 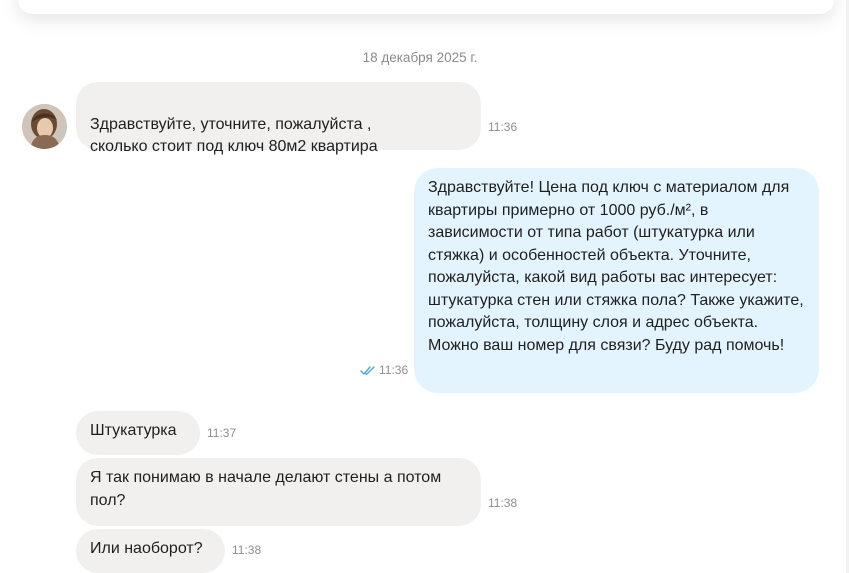 I want to click on avatar, so click(x=44, y=126).